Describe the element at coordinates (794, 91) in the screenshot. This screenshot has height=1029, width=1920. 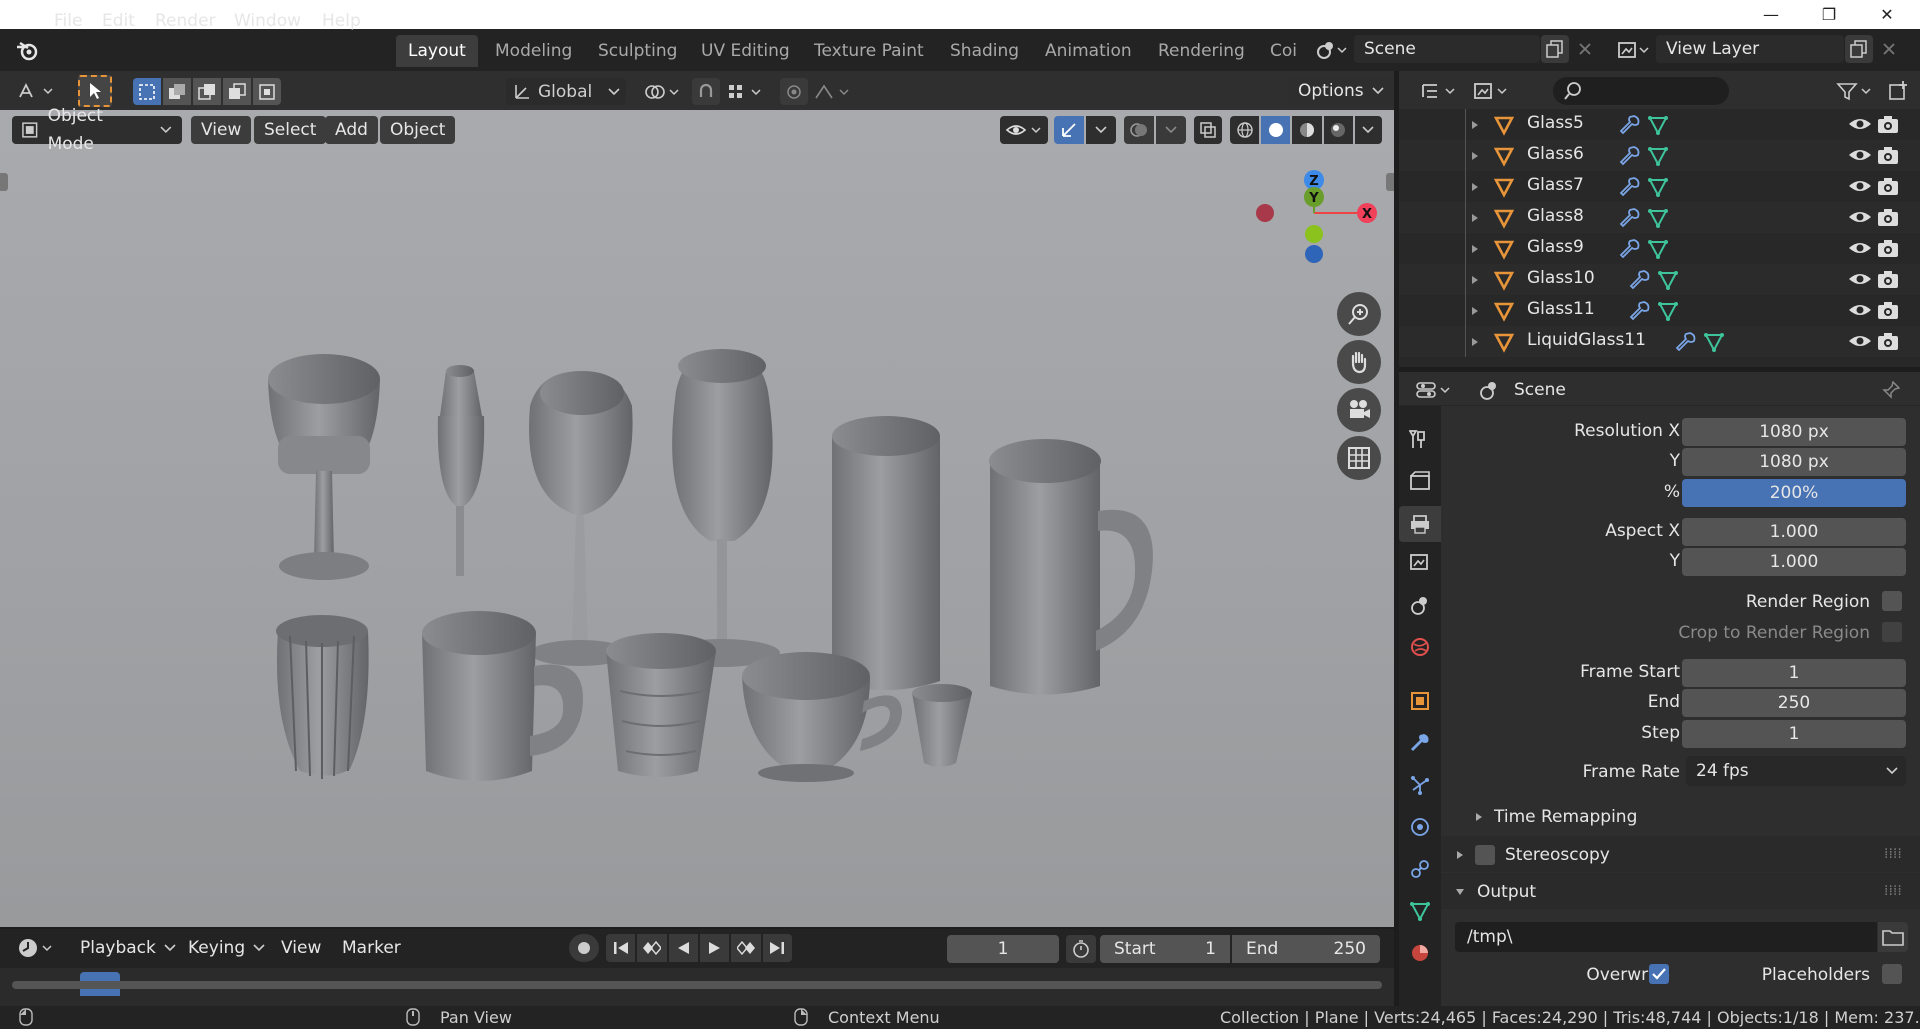
I see `proportional-editing-icon` at that location.